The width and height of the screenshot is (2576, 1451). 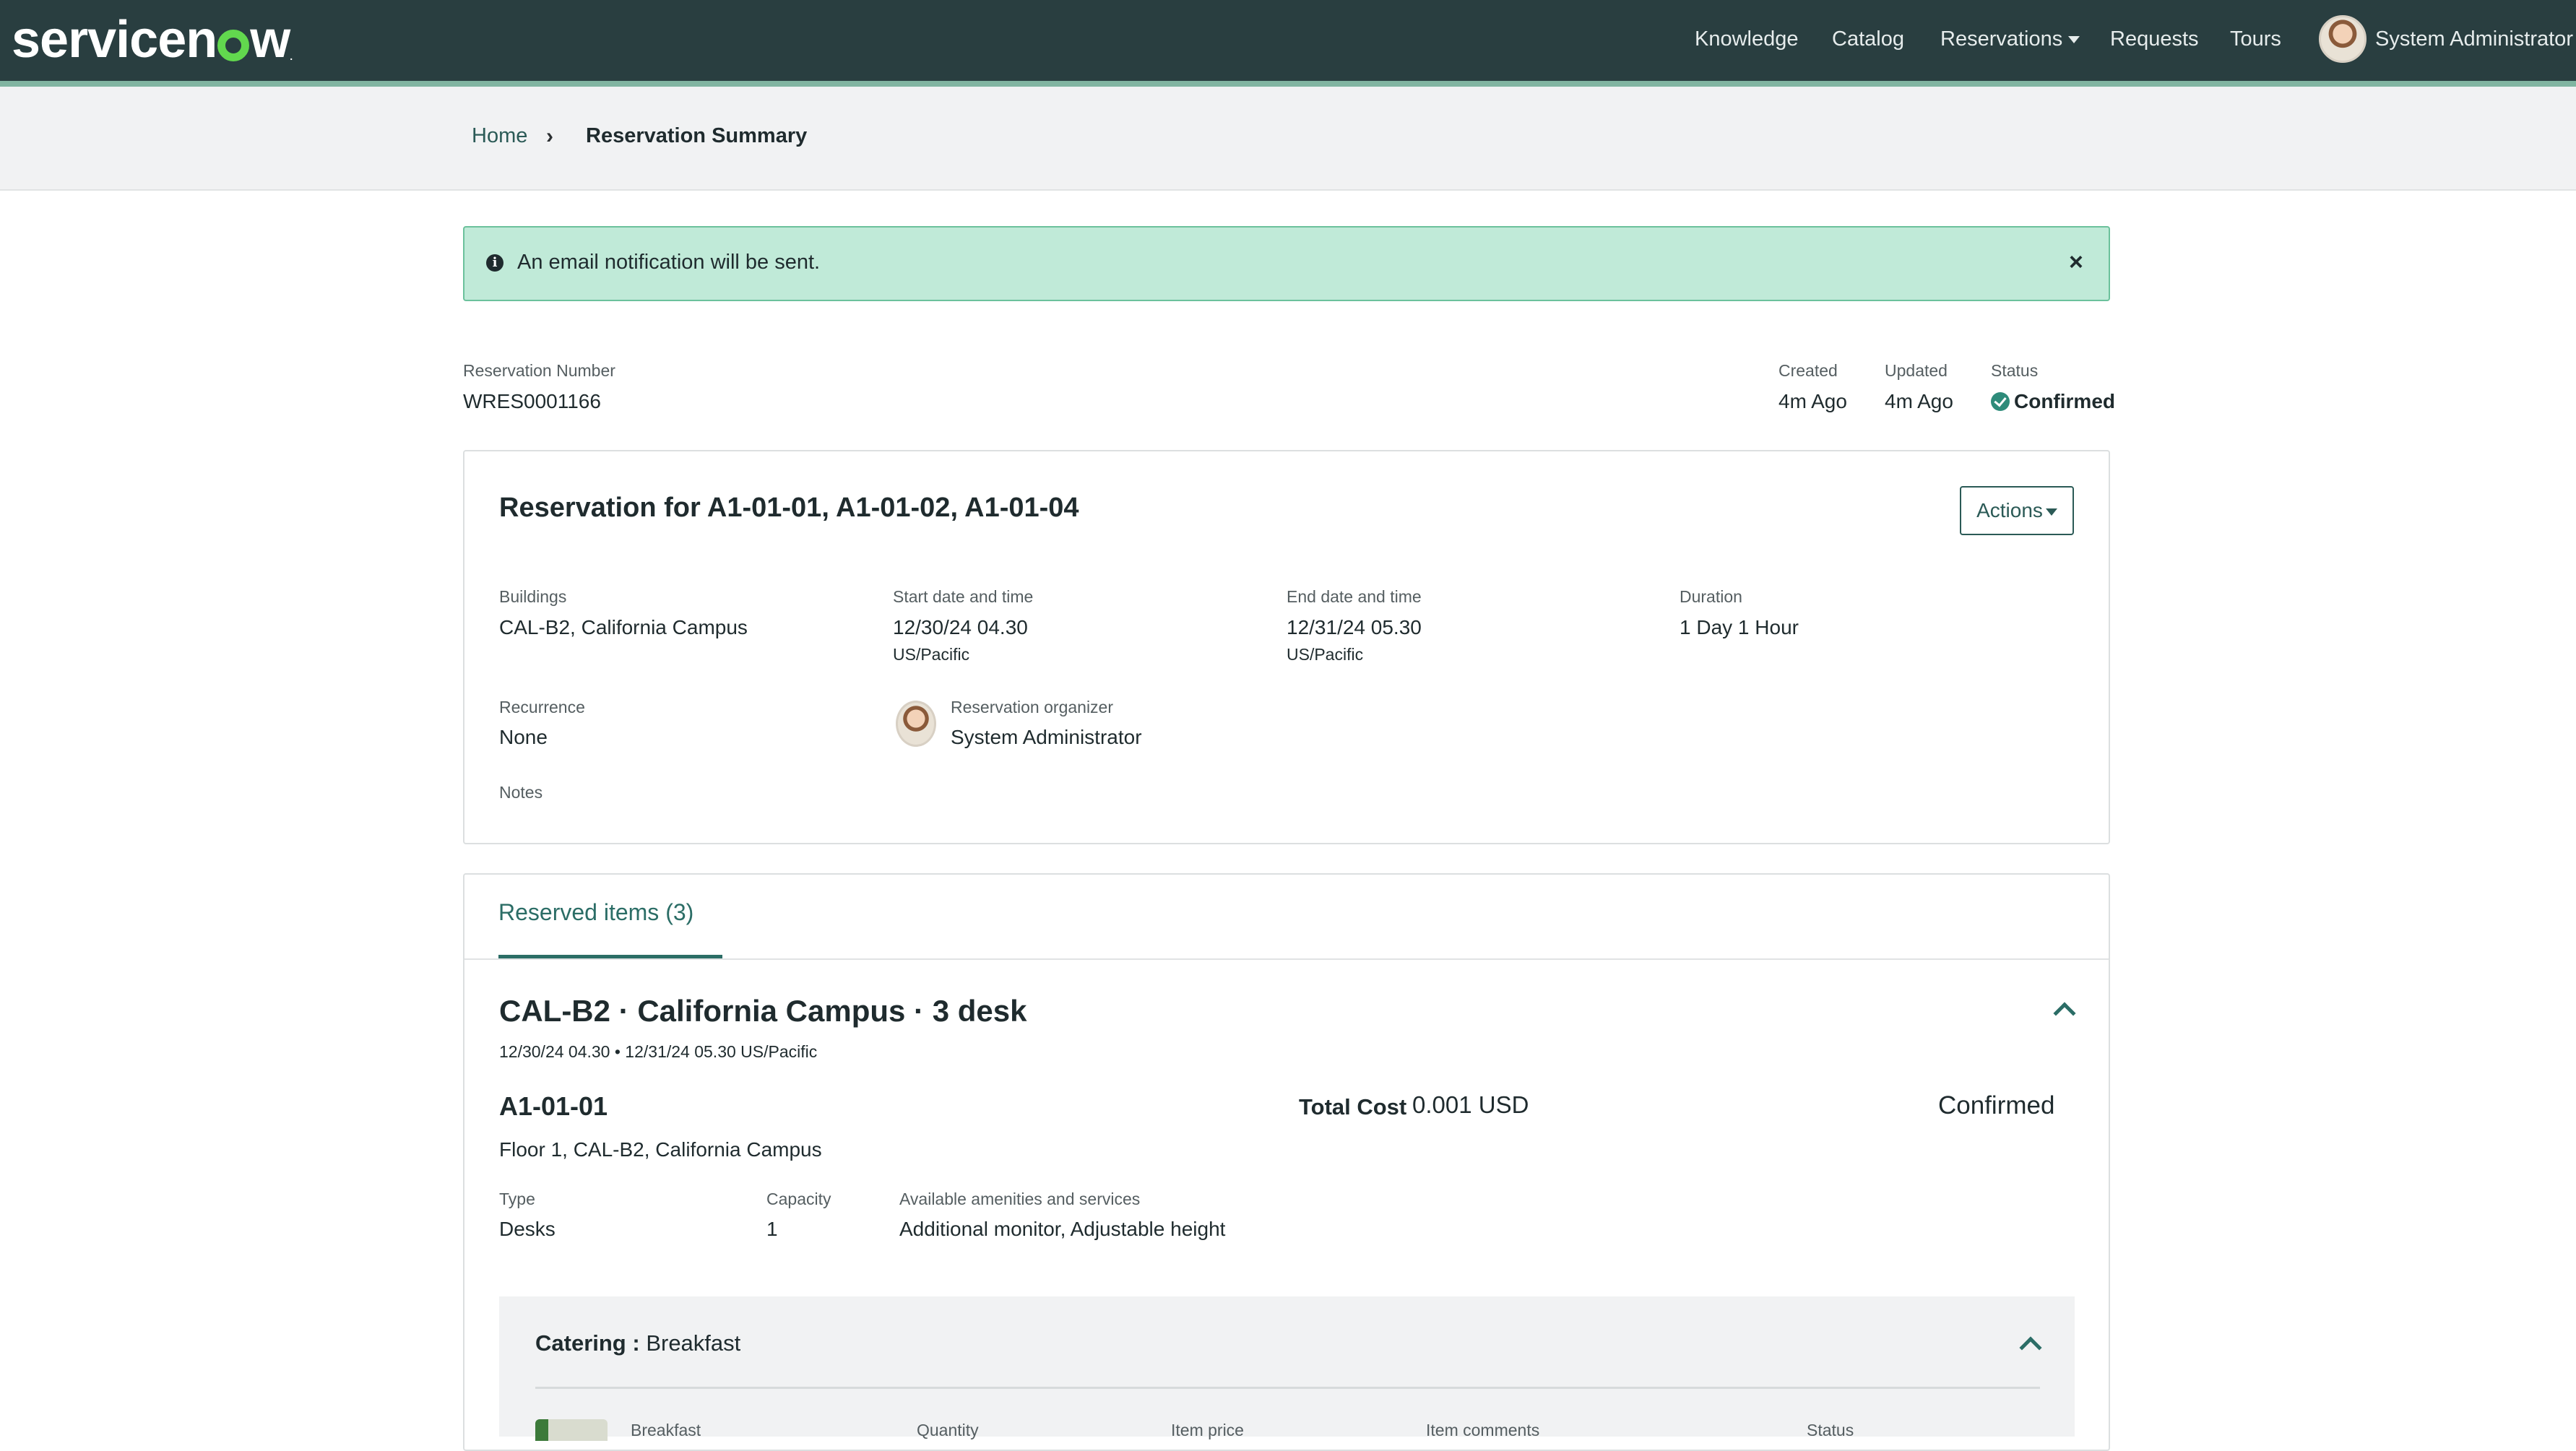 What do you see at coordinates (1353, 1106) in the screenshot?
I see `total-cost-label: Total Cost` at bounding box center [1353, 1106].